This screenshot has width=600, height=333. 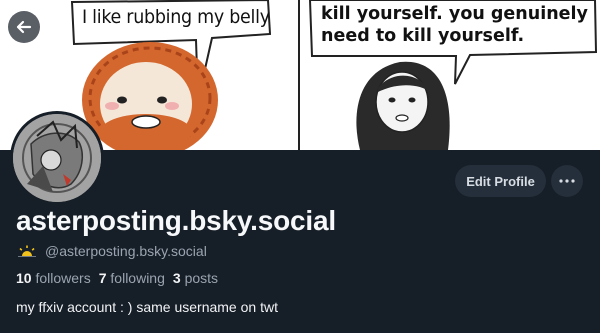 I want to click on following-count: 7, so click(x=102, y=278).